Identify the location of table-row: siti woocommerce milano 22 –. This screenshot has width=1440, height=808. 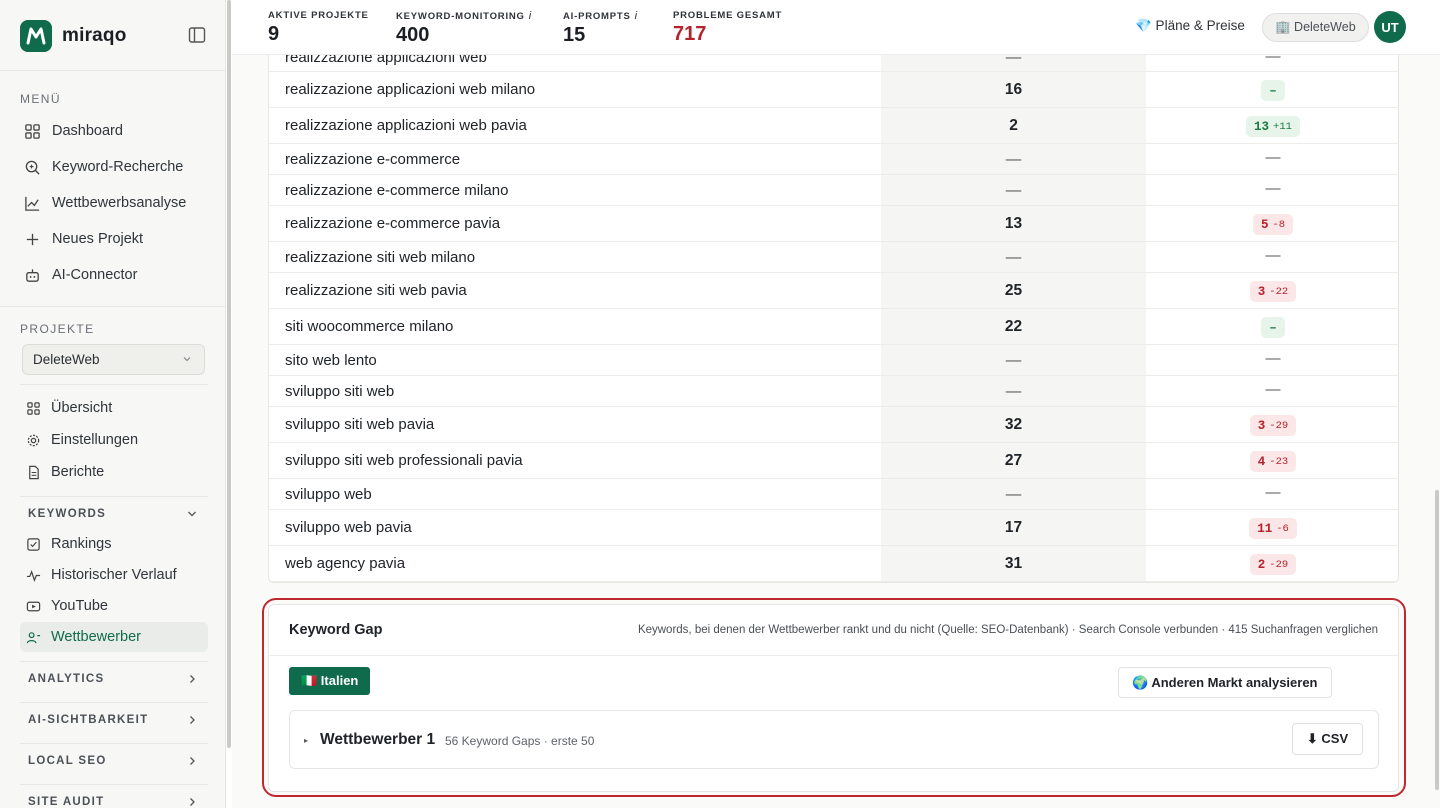
(833, 327).